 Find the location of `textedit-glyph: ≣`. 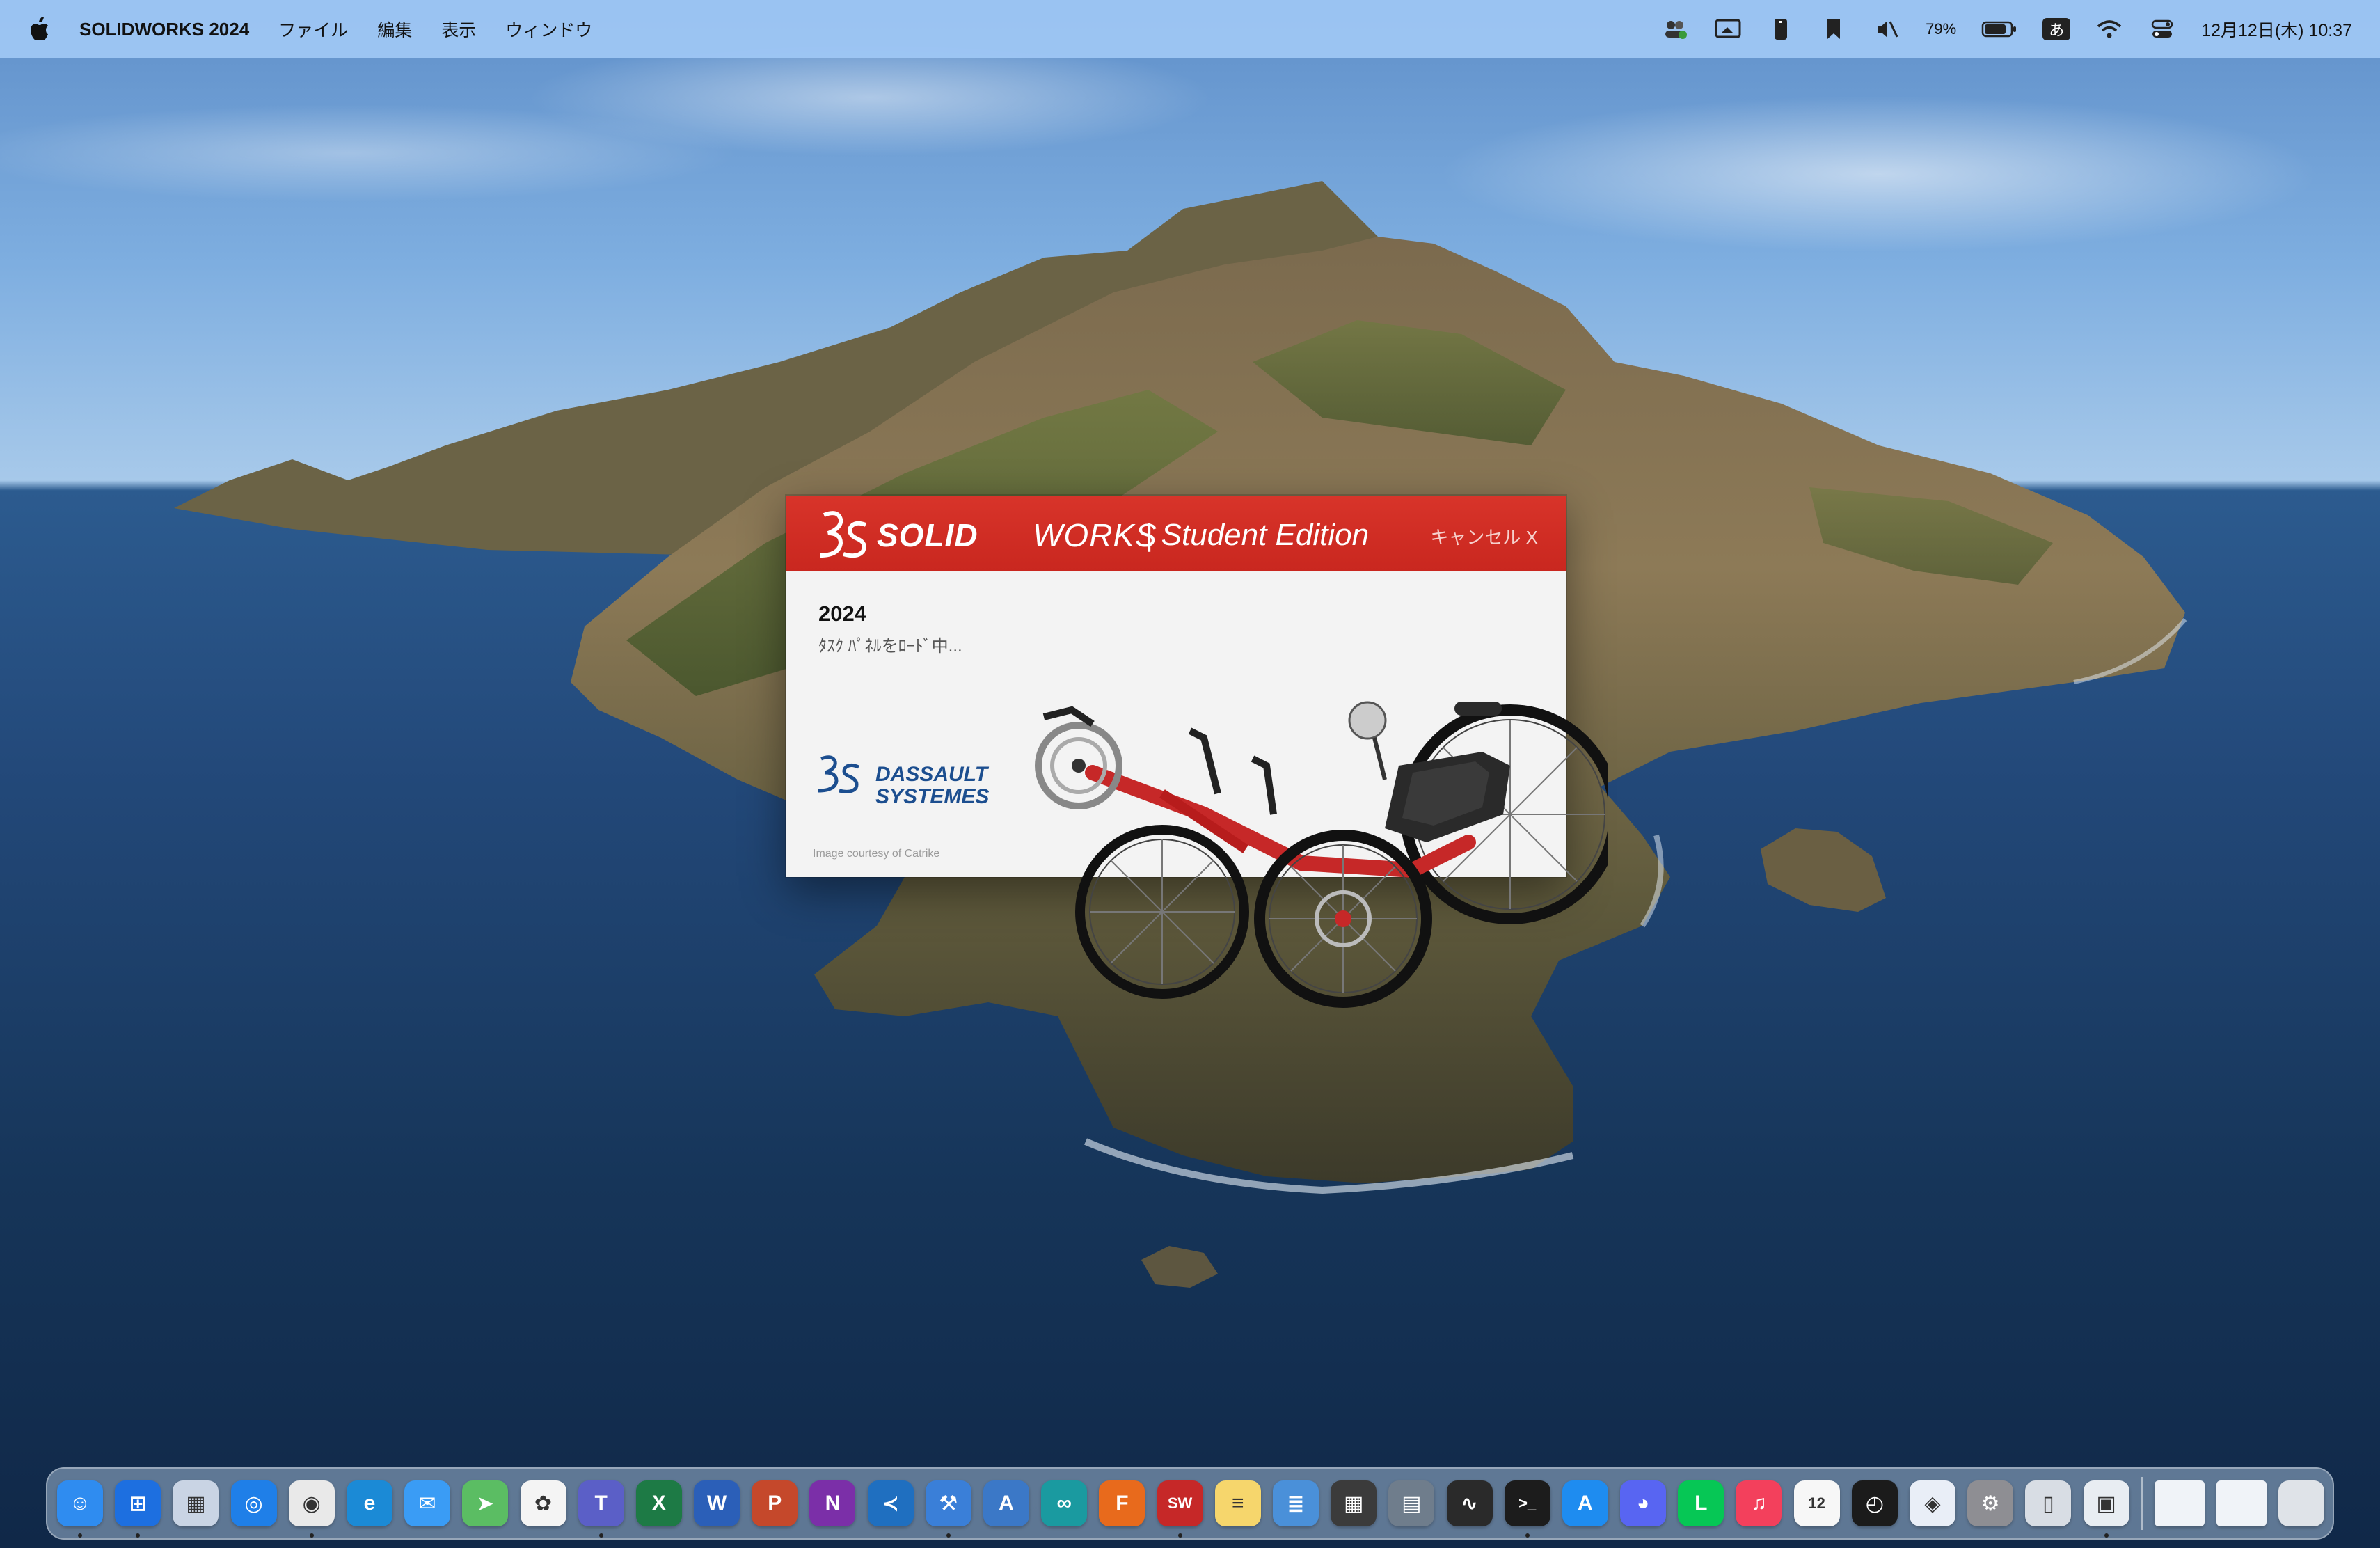

textedit-glyph: ≣ is located at coordinates (1296, 1503).